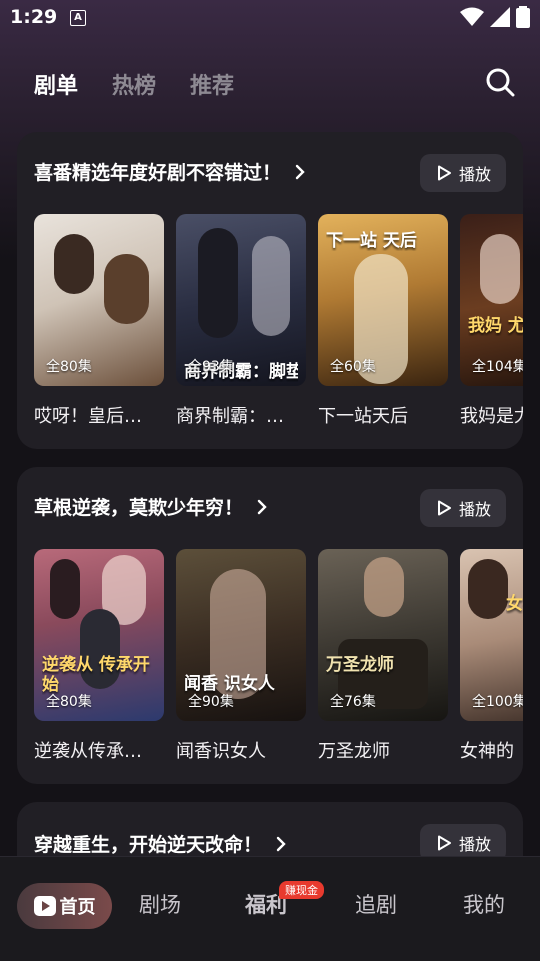 The width and height of the screenshot is (540, 961). Describe the element at coordinates (77, 907) in the screenshot. I see `nav-home-label: 首页` at that location.